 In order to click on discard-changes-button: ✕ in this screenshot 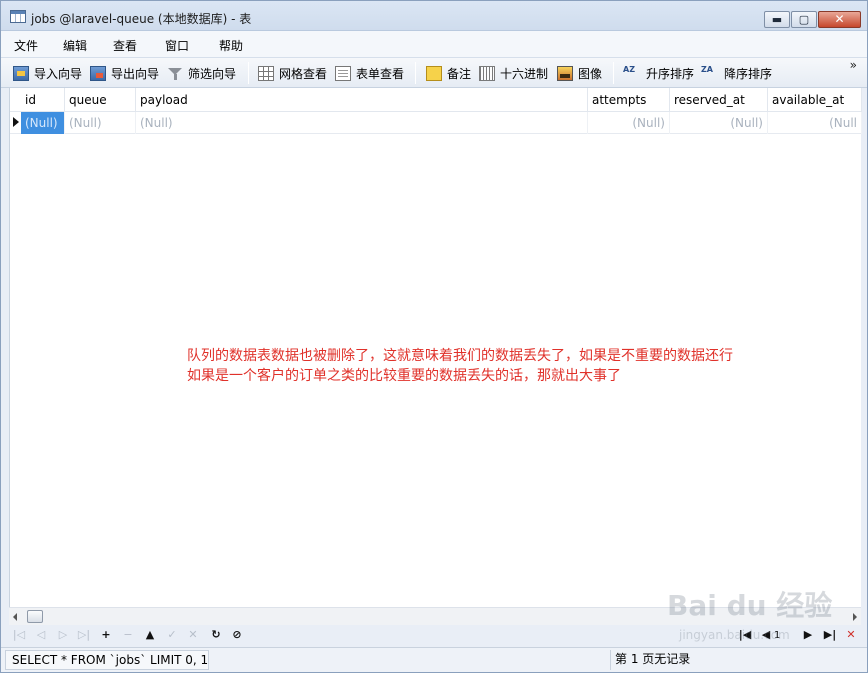, I will do `click(193, 635)`.